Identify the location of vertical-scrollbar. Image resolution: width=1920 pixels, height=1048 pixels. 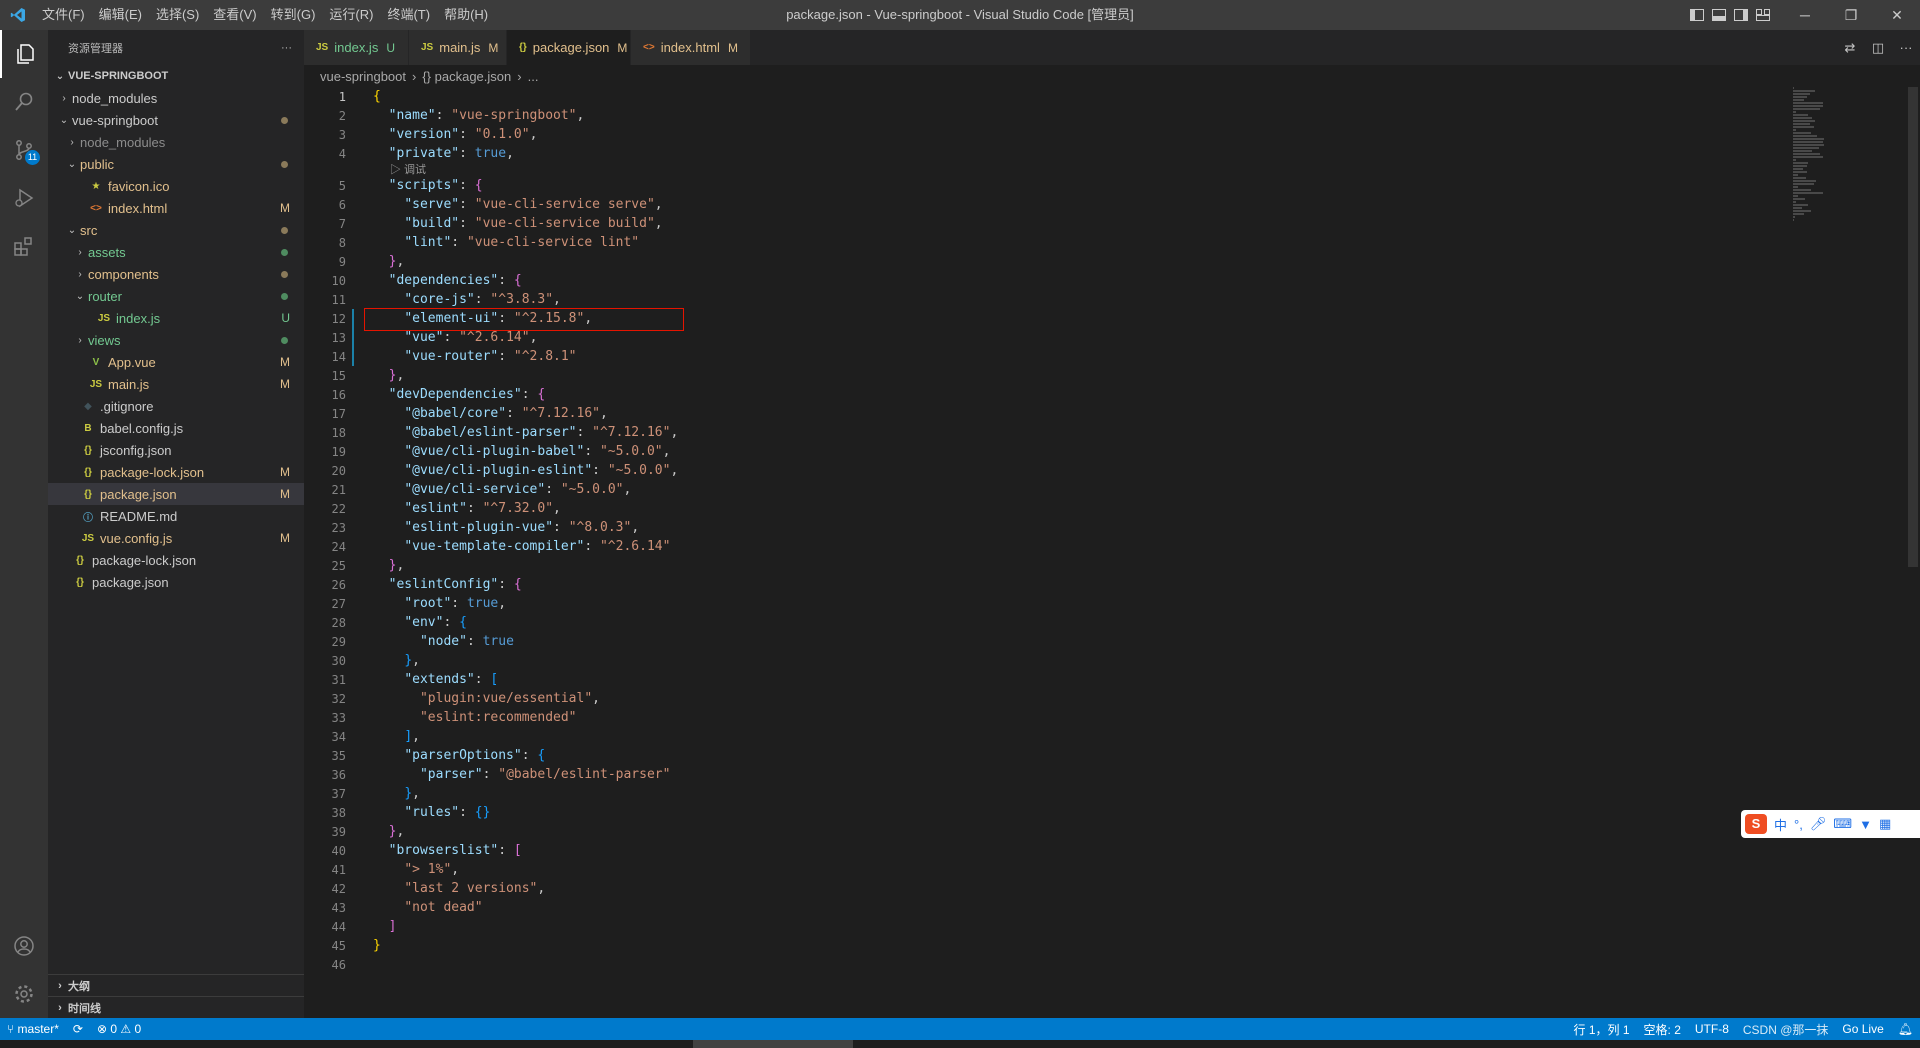
(1913, 552).